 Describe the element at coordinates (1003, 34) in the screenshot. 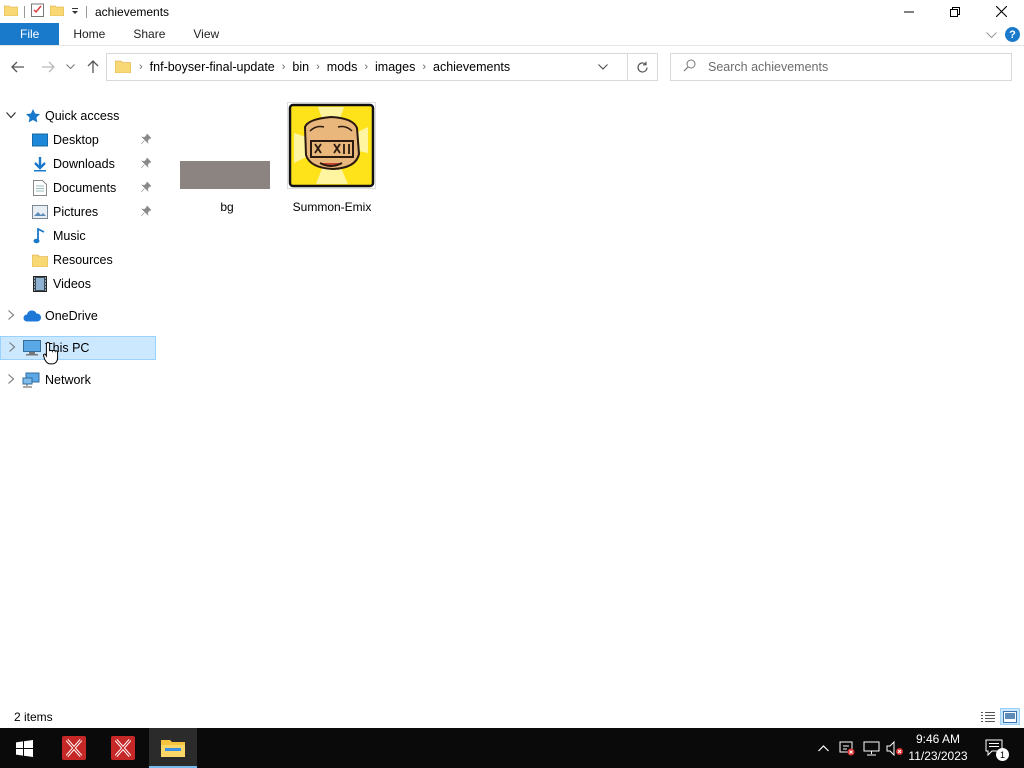

I see `ribbon-controls: ?` at that location.